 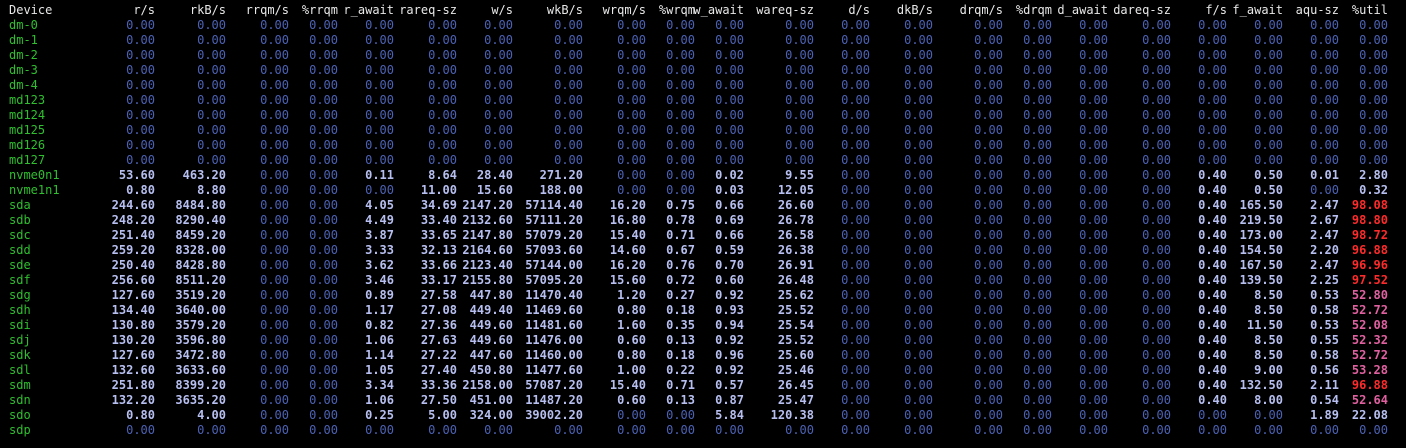 What do you see at coordinates (140, 190) in the screenshot?
I see `metric-r-s: 0.80` at bounding box center [140, 190].